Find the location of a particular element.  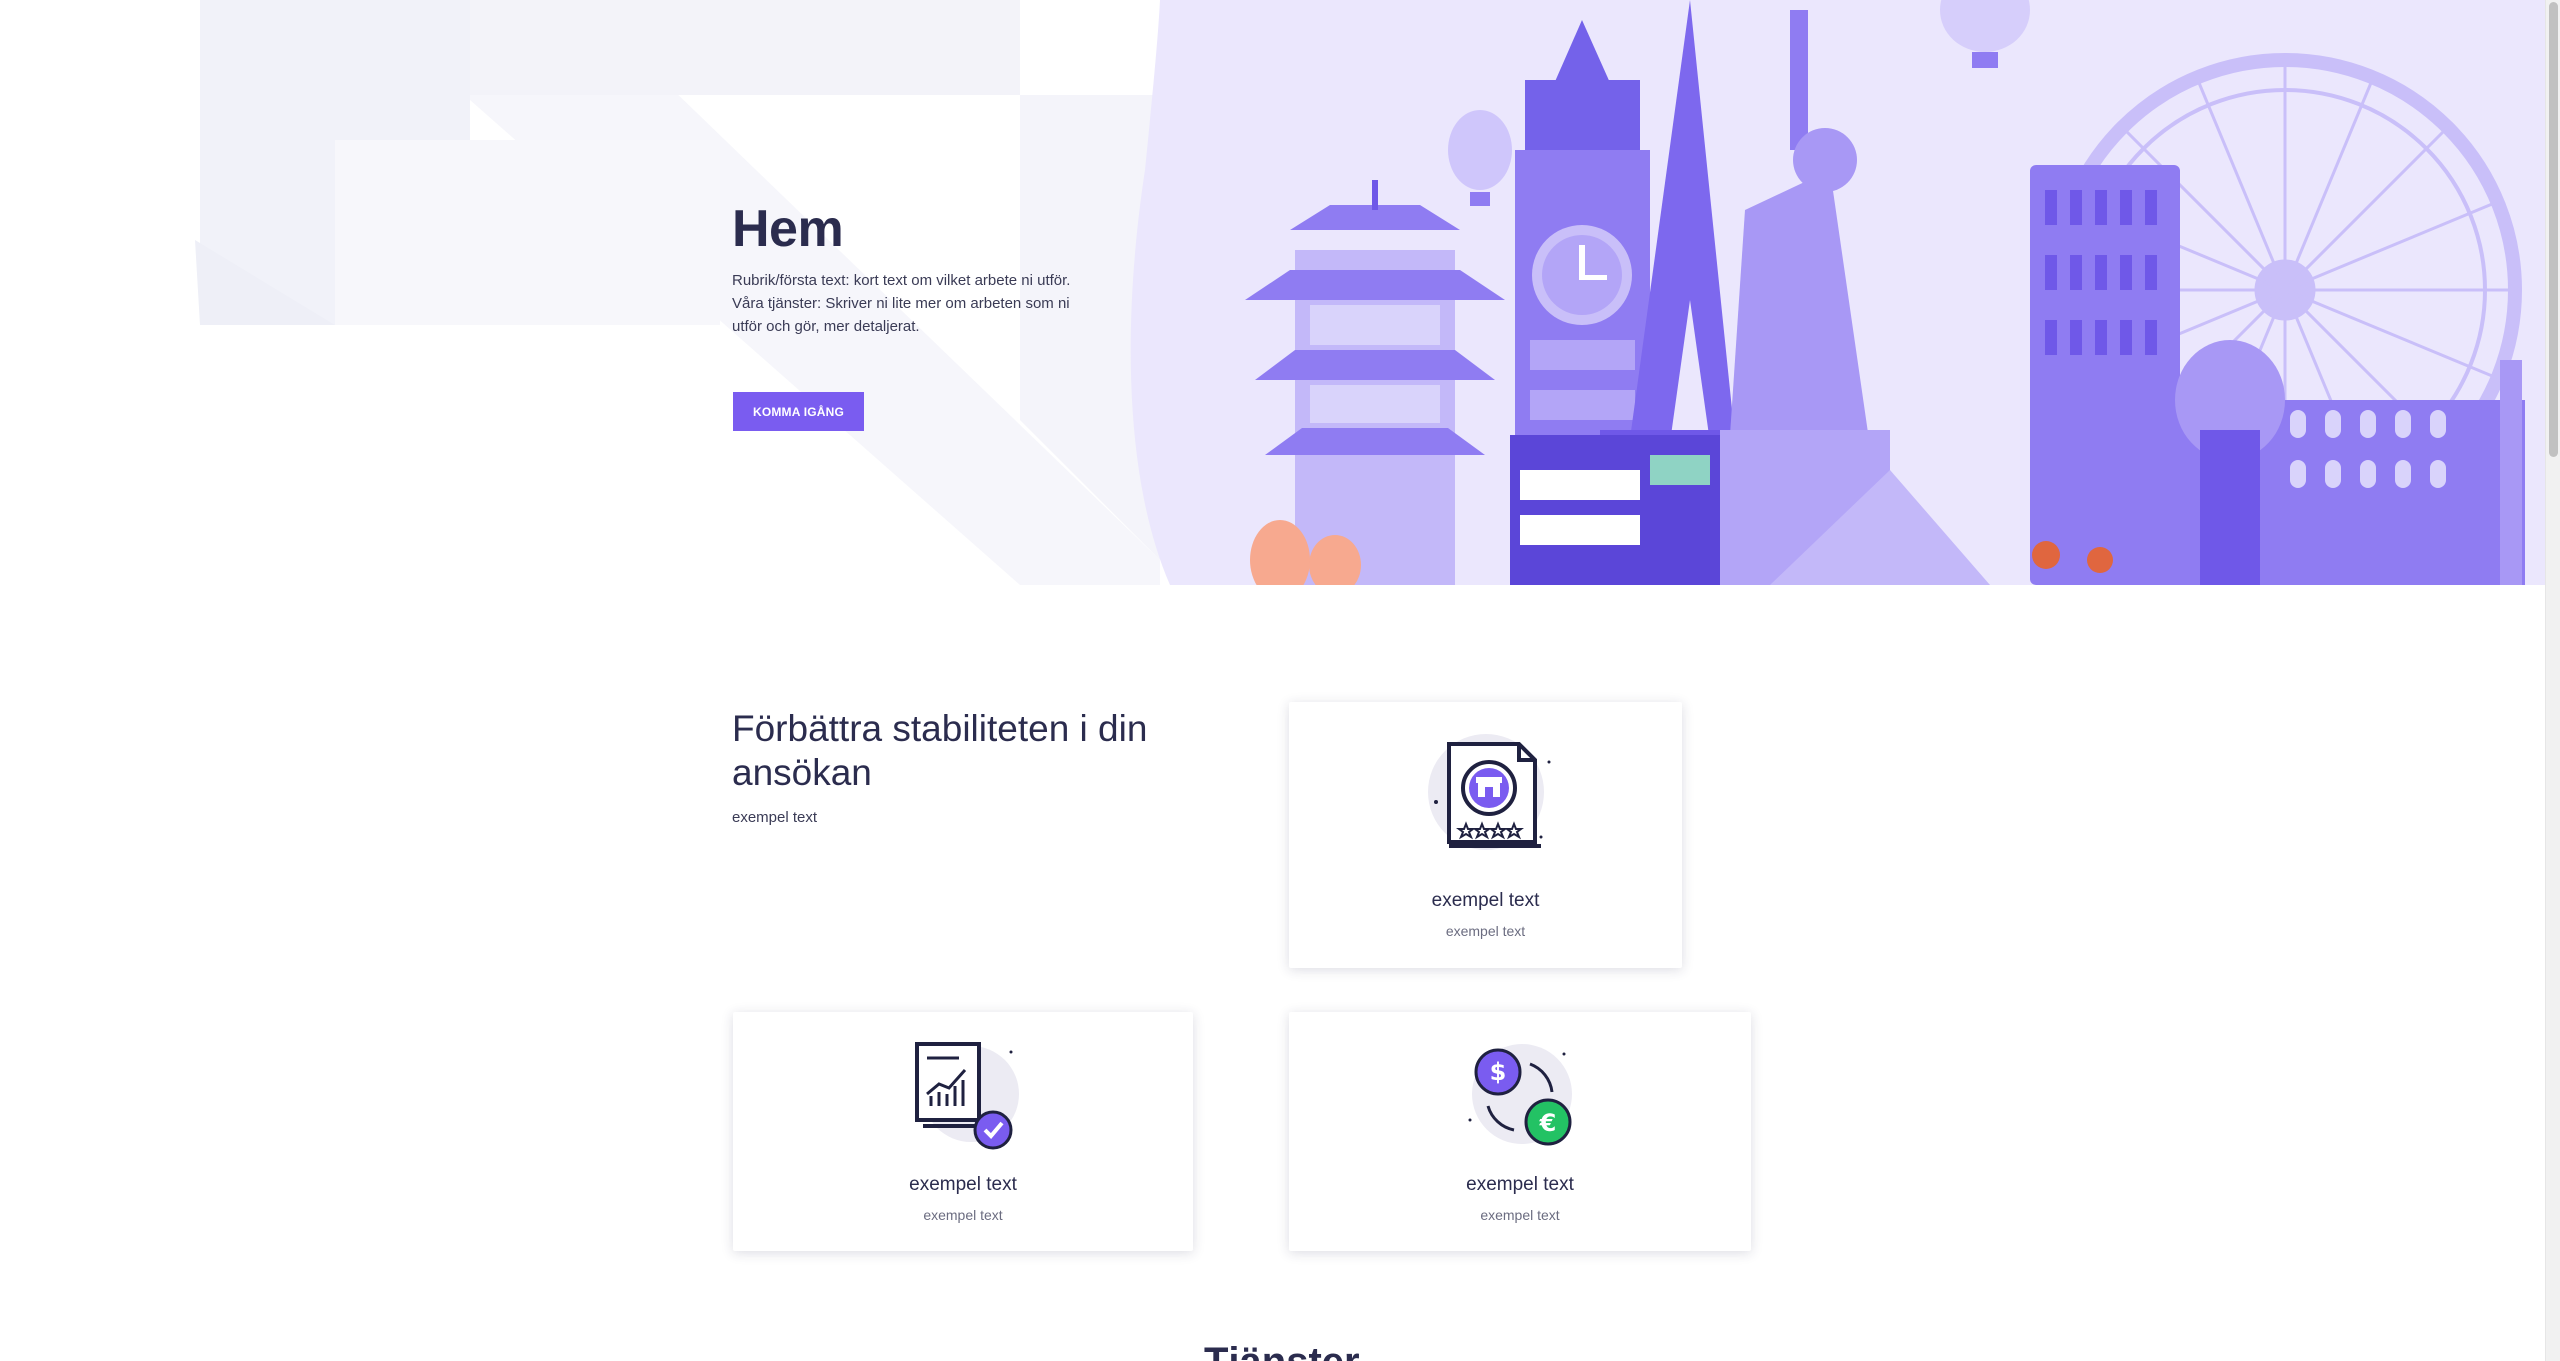

features-heading: Förbättra stabiliteten i din ansökan is located at coordinates (940, 750).